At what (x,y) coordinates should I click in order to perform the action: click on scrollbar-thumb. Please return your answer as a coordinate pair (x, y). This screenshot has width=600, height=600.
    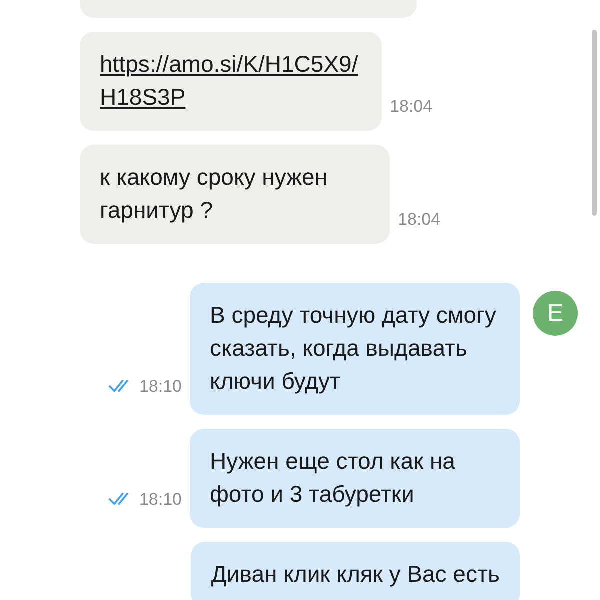
    Looking at the image, I should click on (594, 123).